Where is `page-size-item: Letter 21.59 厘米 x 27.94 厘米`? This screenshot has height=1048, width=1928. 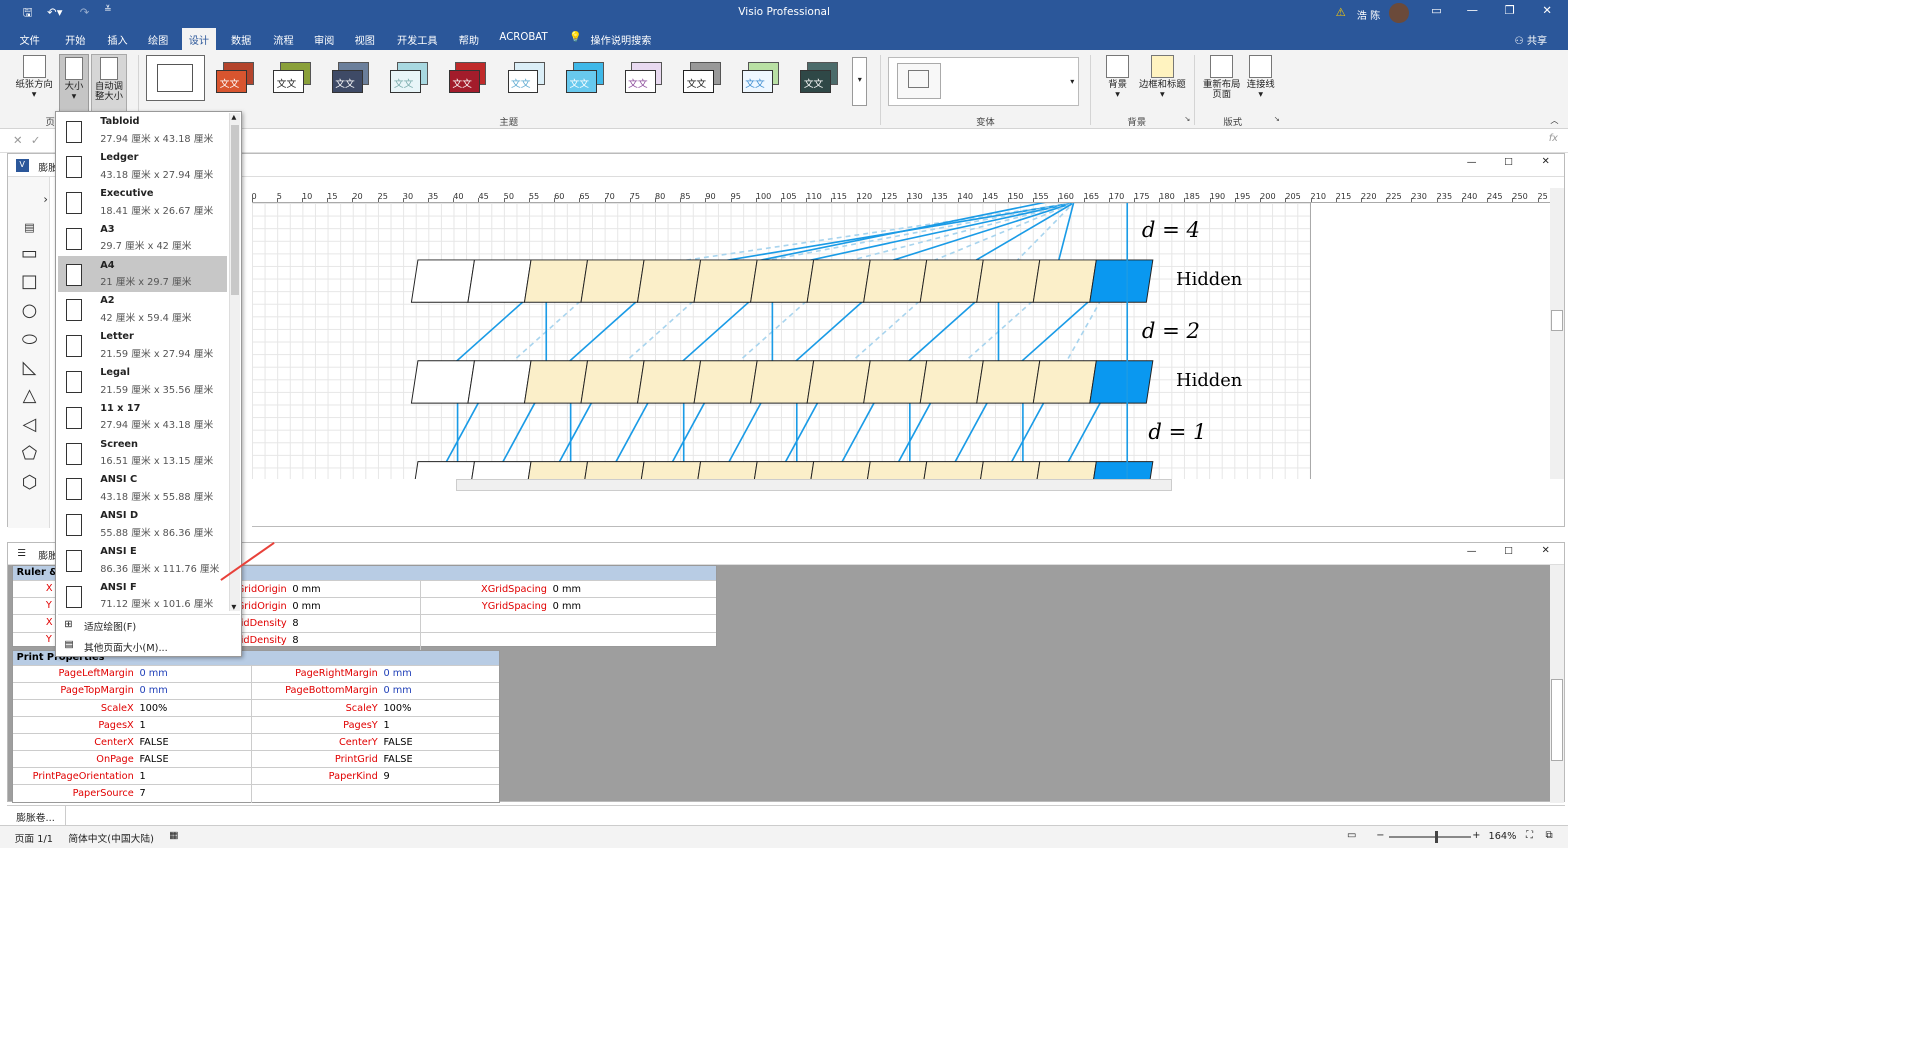 page-size-item: Letter 21.59 厘米 x 27.94 厘米 is located at coordinates (142, 346).